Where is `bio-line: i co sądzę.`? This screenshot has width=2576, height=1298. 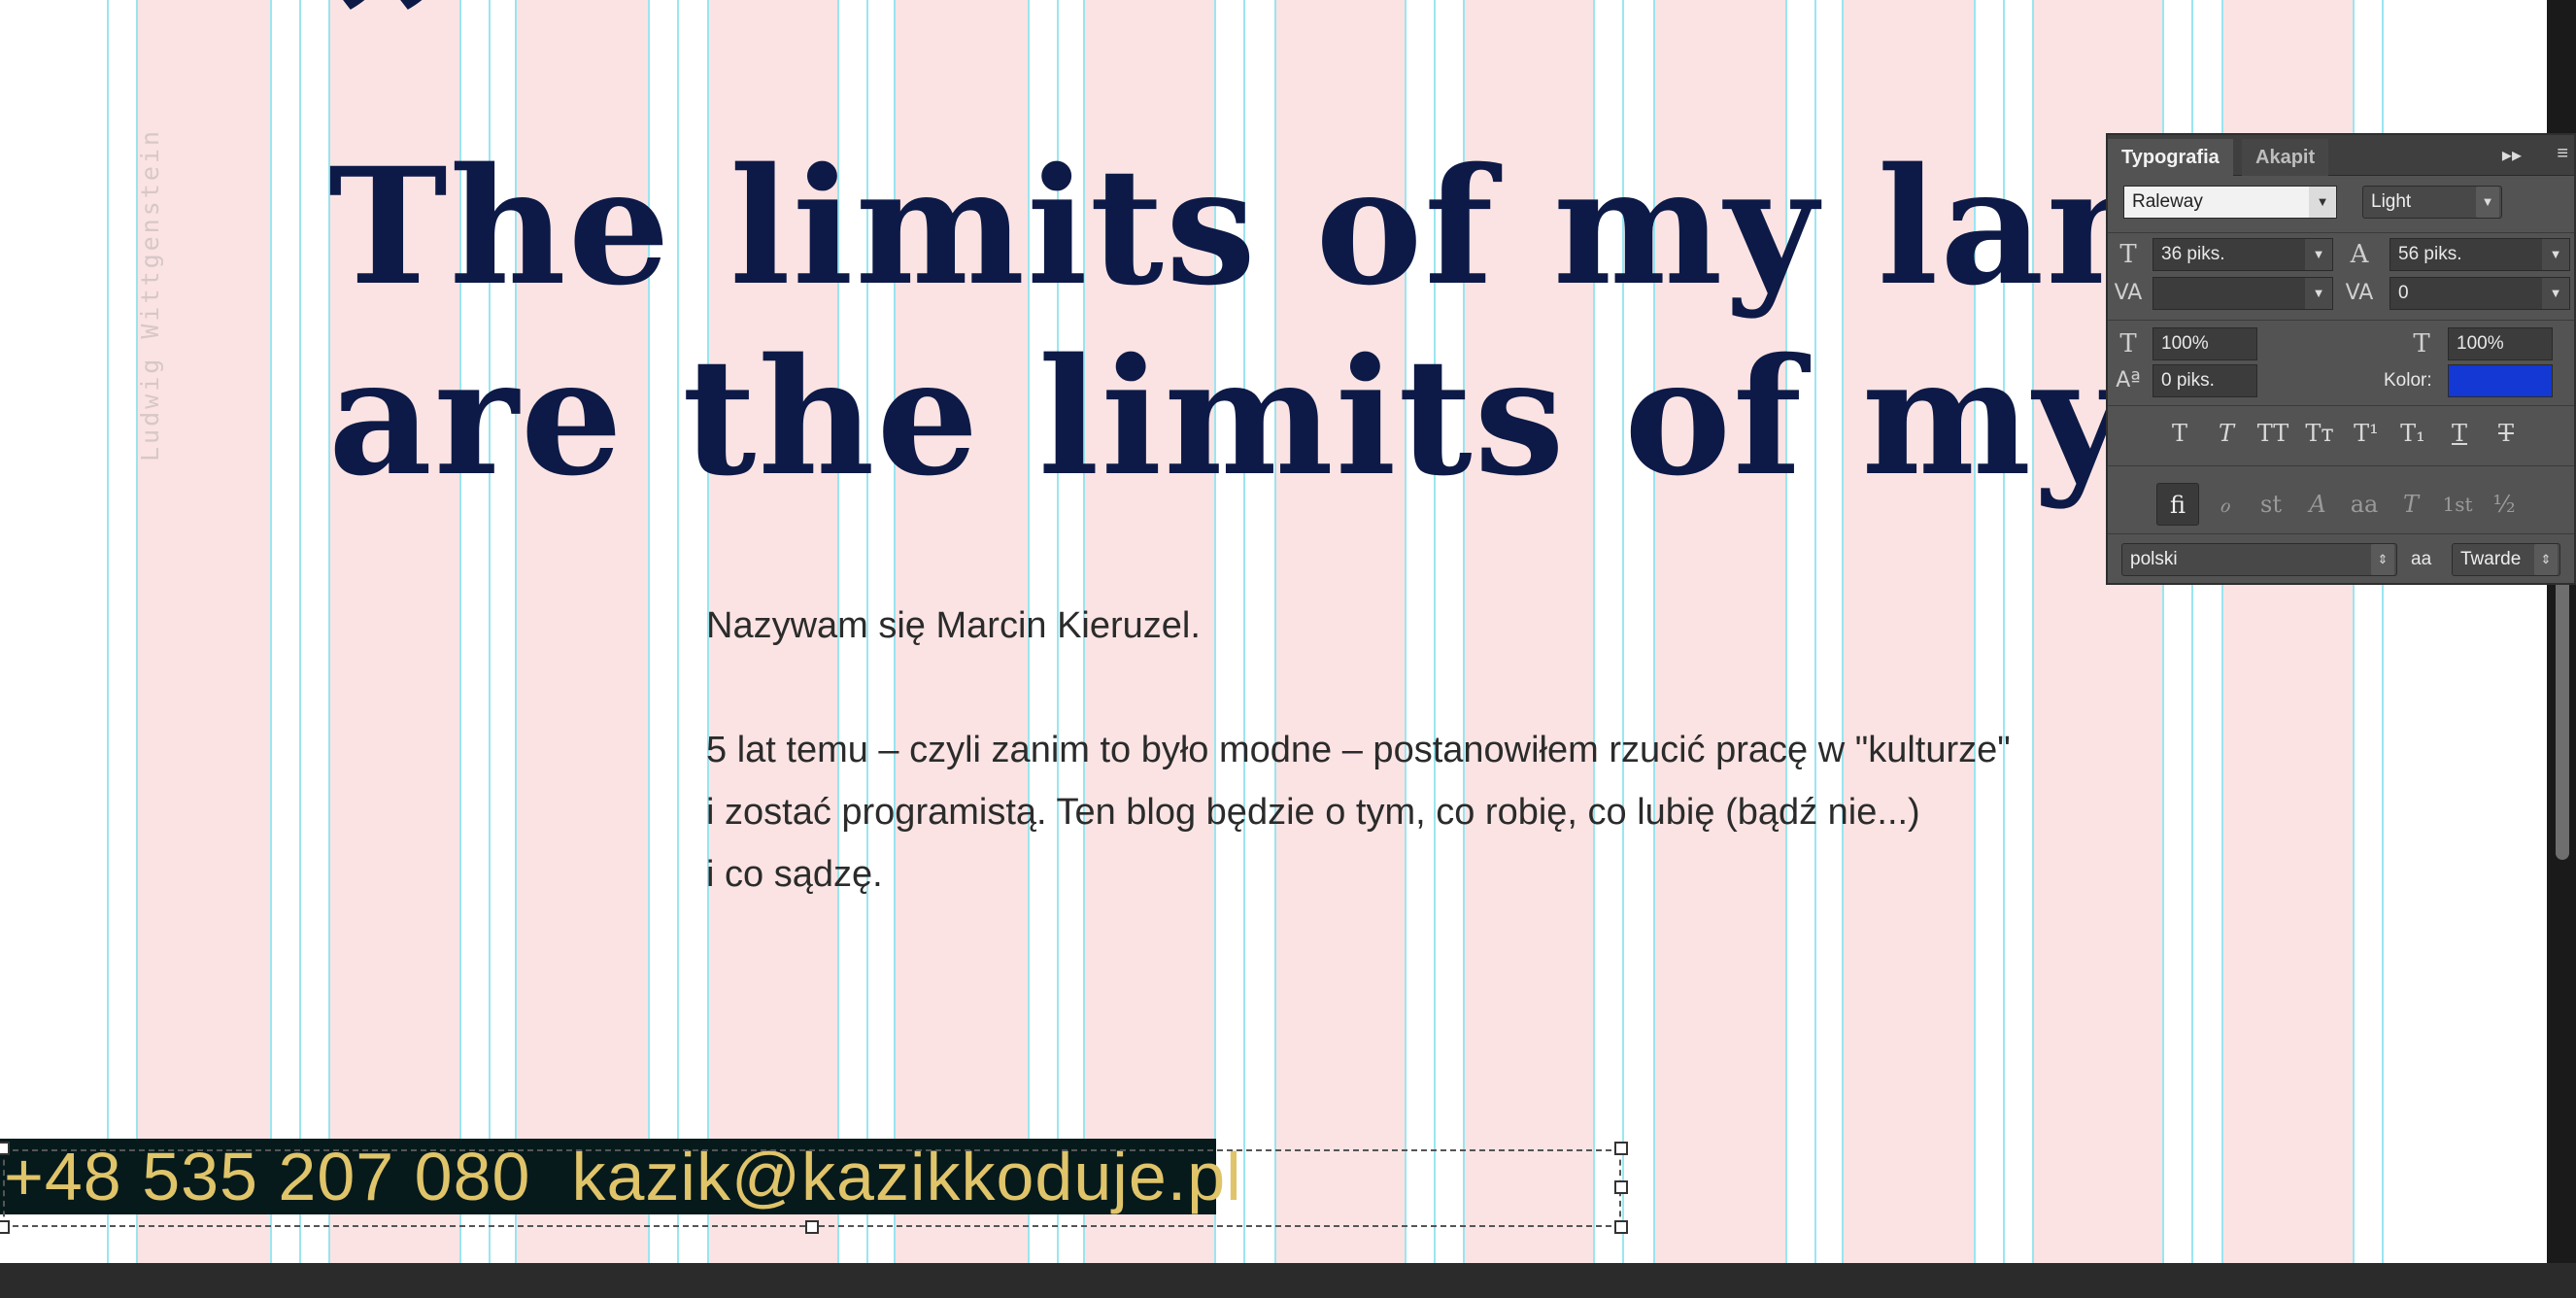 bio-line: i co sądzę. is located at coordinates (1358, 874).